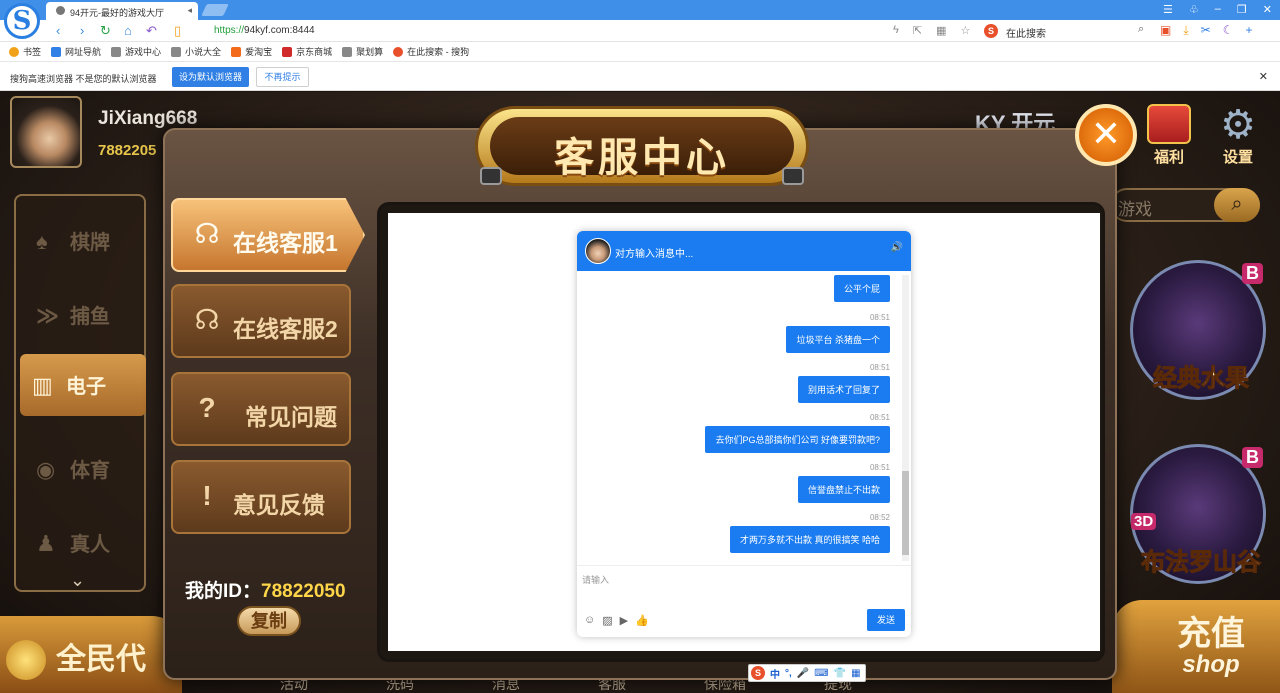 Image resolution: width=1280 pixels, height=693 pixels. Describe the element at coordinates (640, 10) in the screenshot. I see `browser-titlebar: 94开元-最好的游戏大厅 ◂ ☰ ♧ – ❐ ✕` at that location.